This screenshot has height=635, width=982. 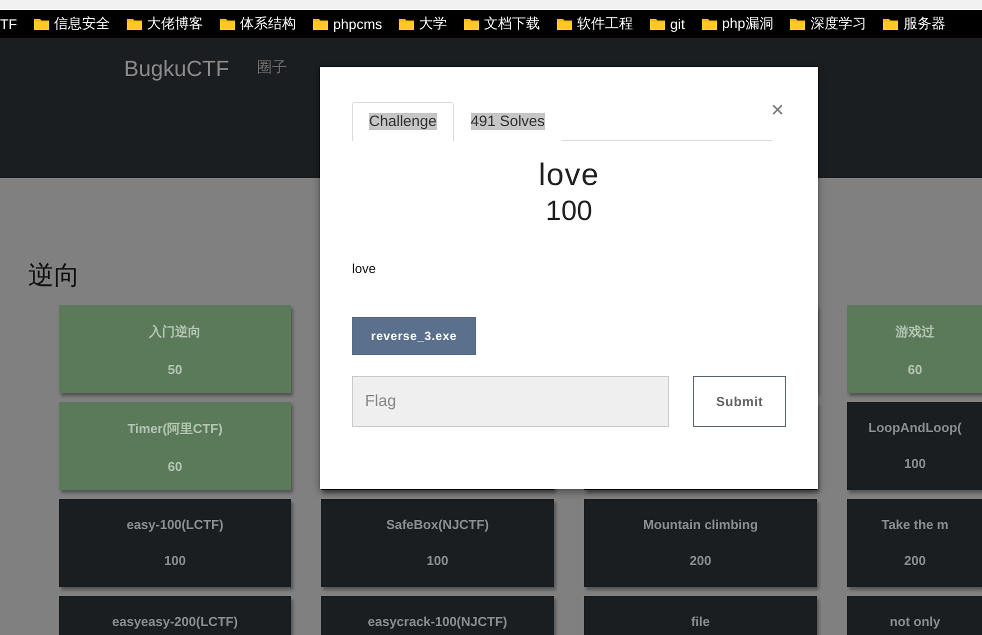 I want to click on bookmark-item: 大佬博客, so click(x=165, y=24).